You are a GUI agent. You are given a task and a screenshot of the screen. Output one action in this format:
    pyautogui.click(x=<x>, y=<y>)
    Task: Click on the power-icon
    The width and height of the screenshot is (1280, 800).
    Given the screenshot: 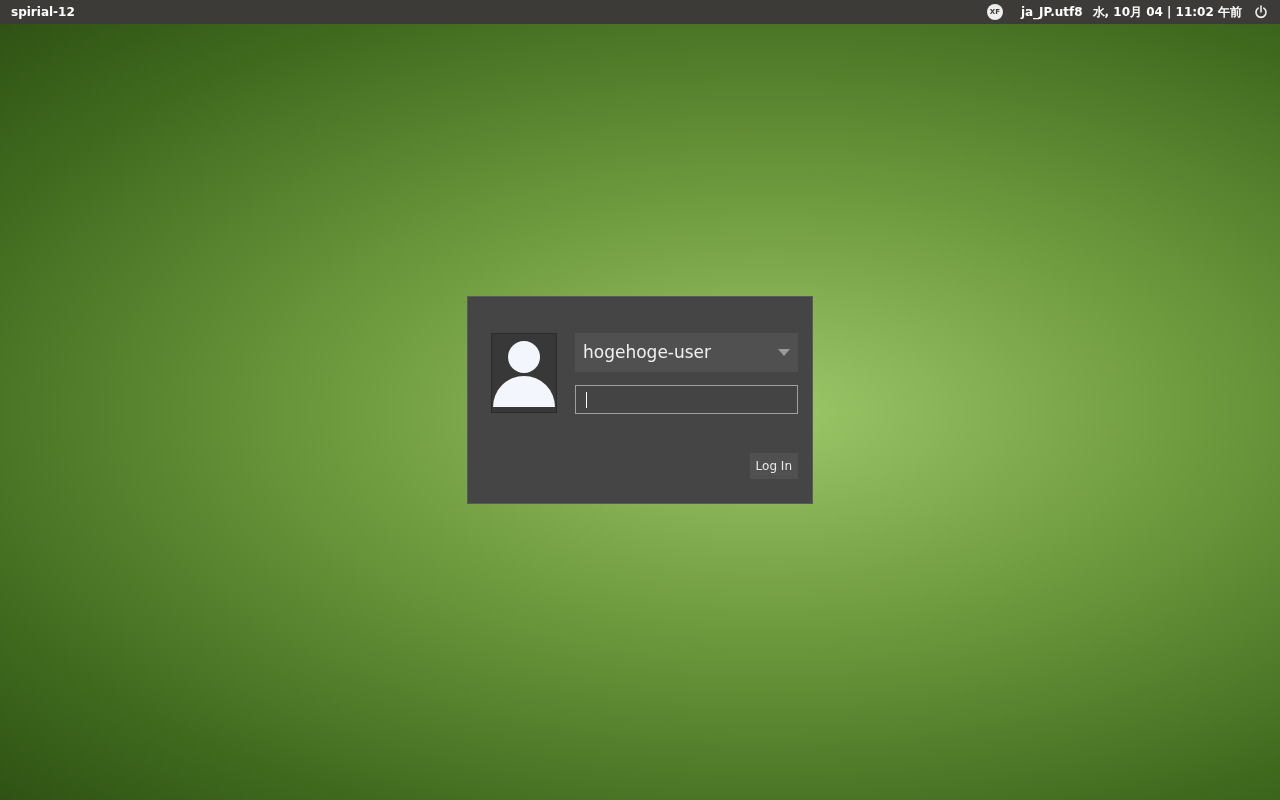 What is the action you would take?
    pyautogui.click(x=1261, y=12)
    